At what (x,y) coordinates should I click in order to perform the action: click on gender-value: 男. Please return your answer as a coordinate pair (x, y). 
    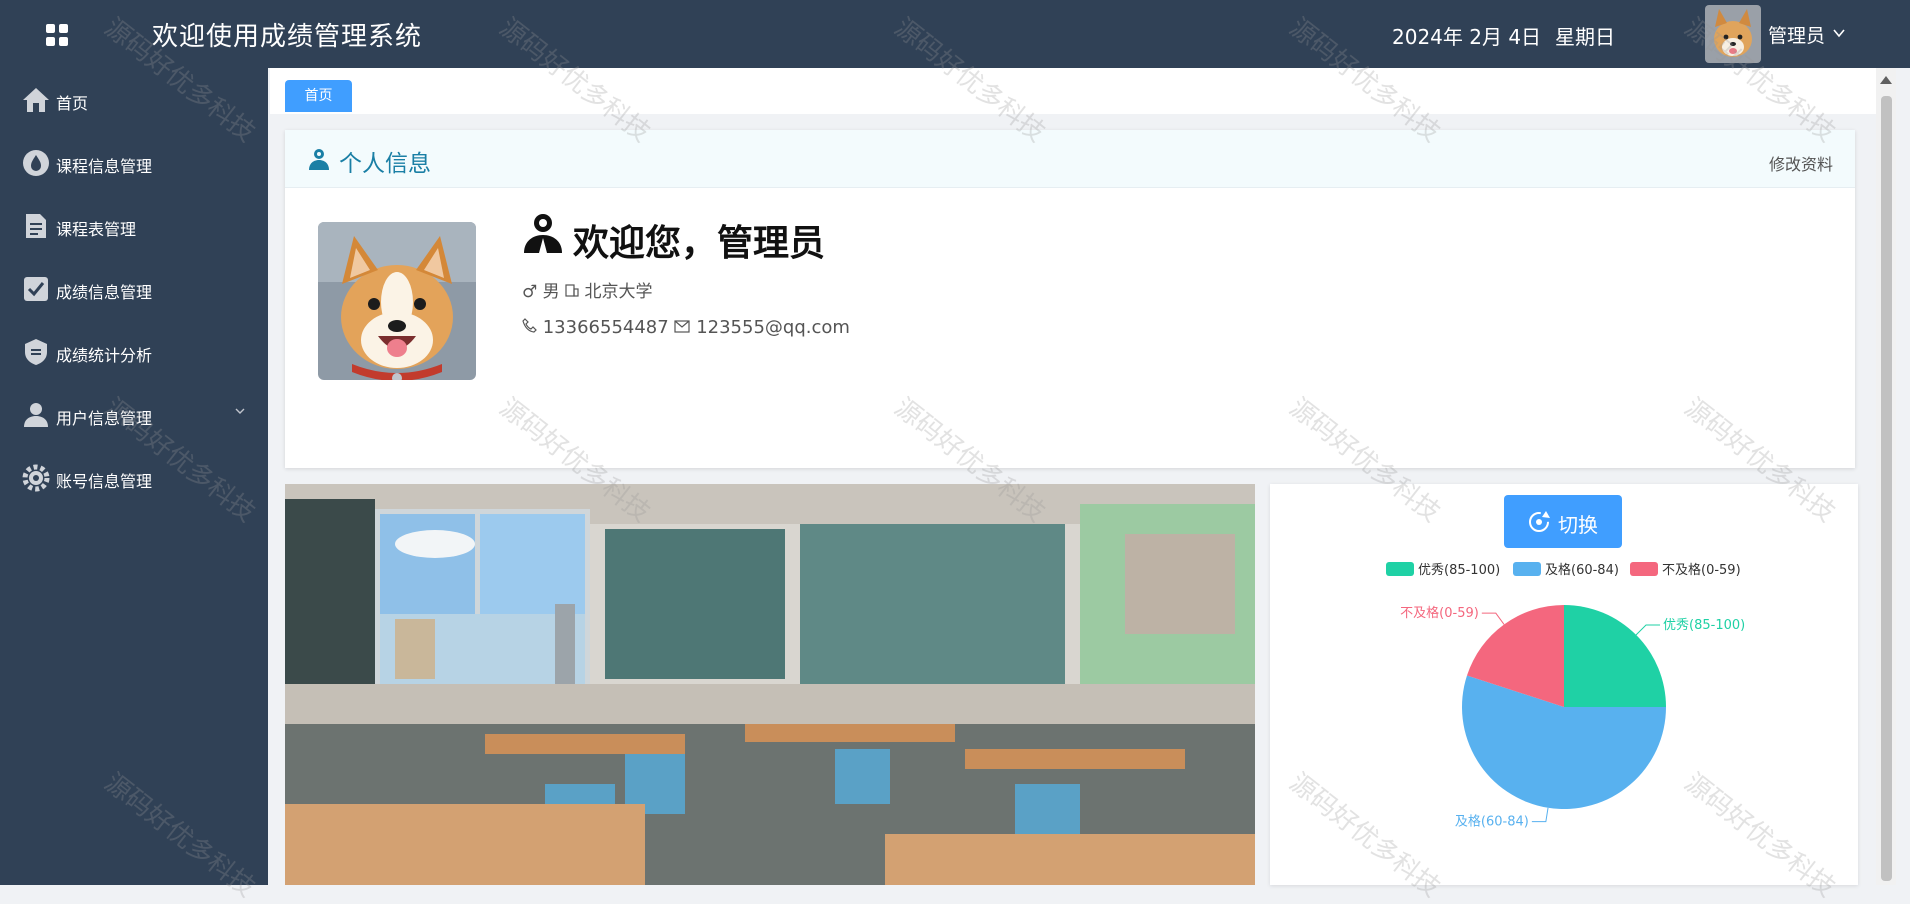
    Looking at the image, I should click on (551, 292).